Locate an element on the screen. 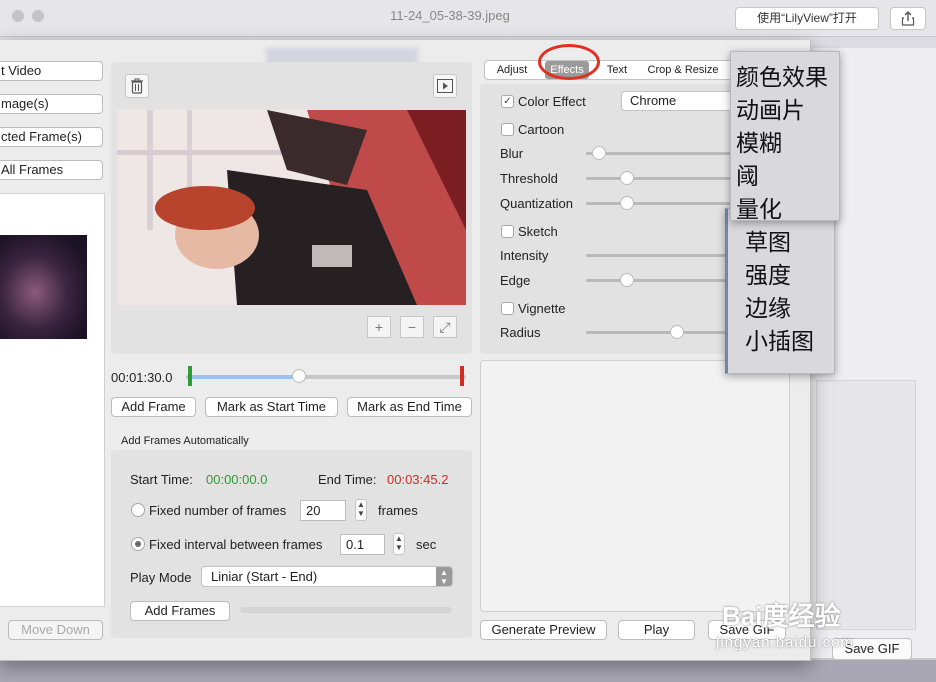  move-down-button: Move Down is located at coordinates (55, 630).